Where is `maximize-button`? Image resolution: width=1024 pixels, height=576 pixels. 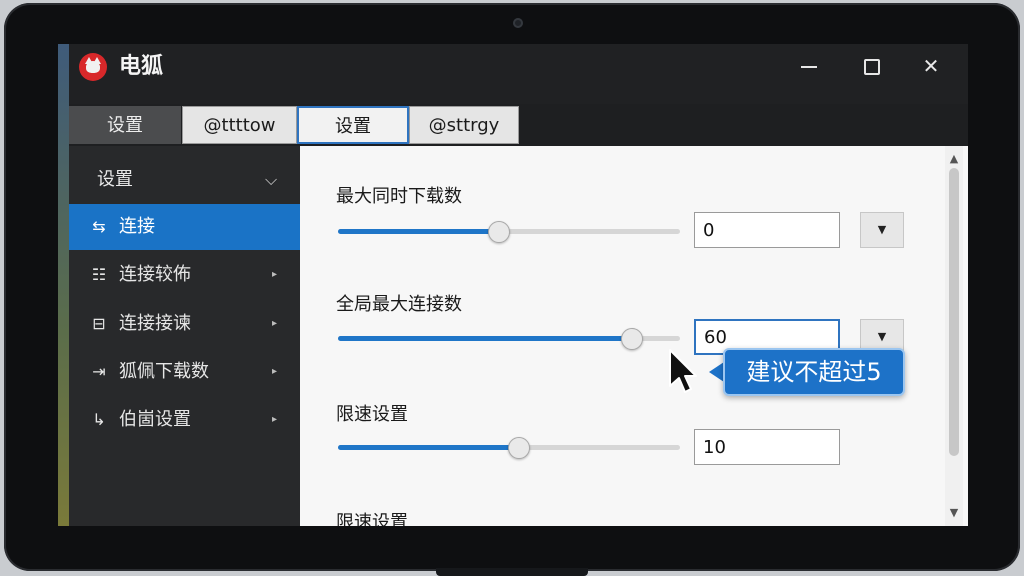 maximize-button is located at coordinates (871, 66).